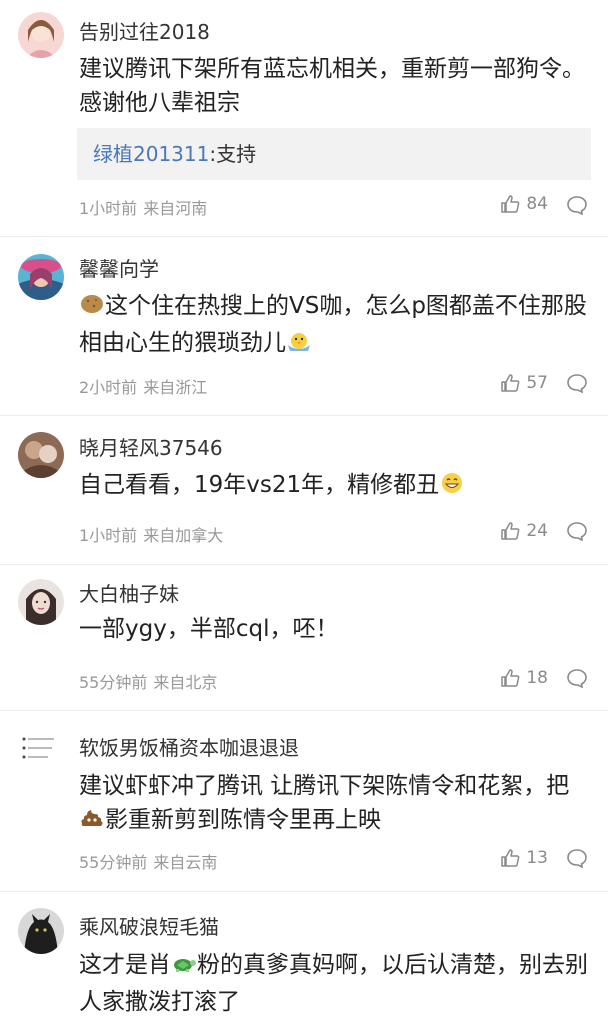 Image resolution: width=608 pixels, height=1029 pixels. Describe the element at coordinates (524, 383) in the screenshot. I see `like-button: 57` at that location.